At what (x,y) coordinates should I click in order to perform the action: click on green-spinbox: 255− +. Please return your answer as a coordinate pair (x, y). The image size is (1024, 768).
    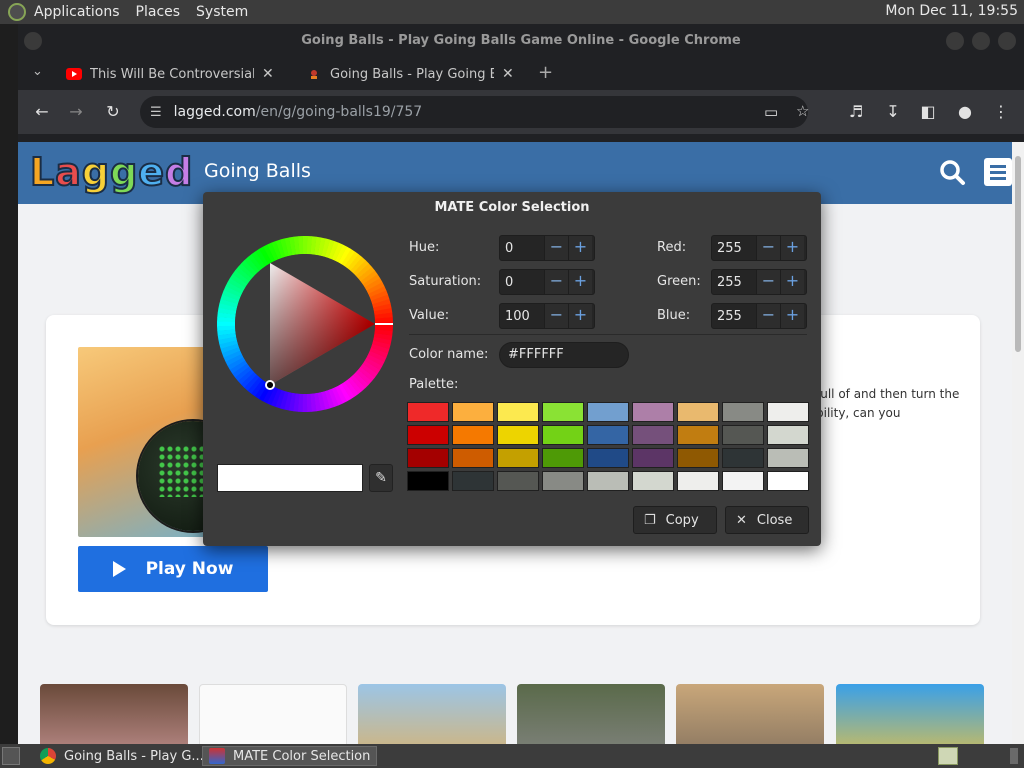
    Looking at the image, I should click on (759, 282).